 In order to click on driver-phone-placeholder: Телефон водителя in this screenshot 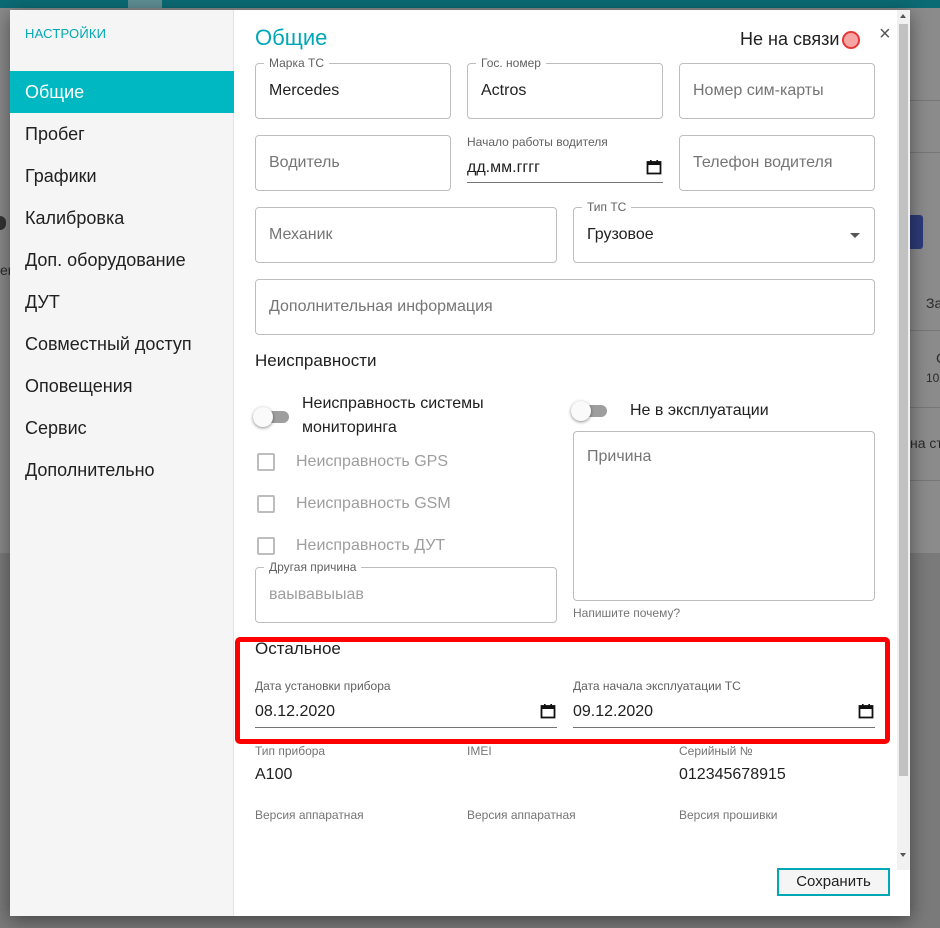, I will do `click(763, 162)`.